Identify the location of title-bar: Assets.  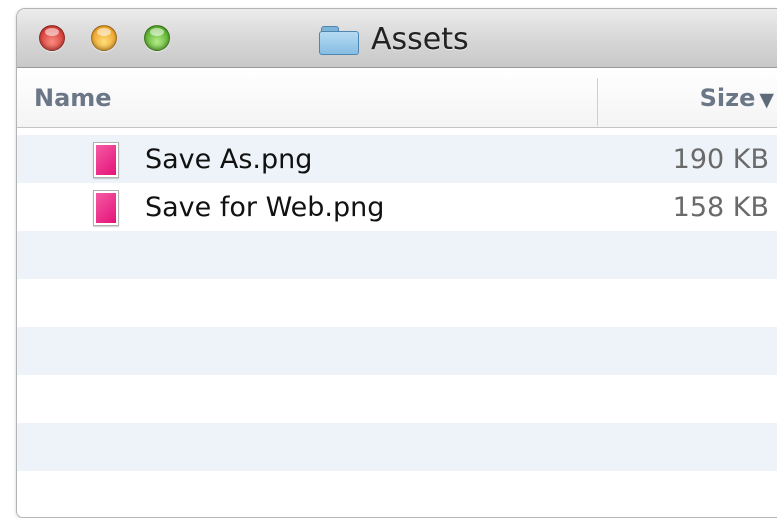
(397, 38).